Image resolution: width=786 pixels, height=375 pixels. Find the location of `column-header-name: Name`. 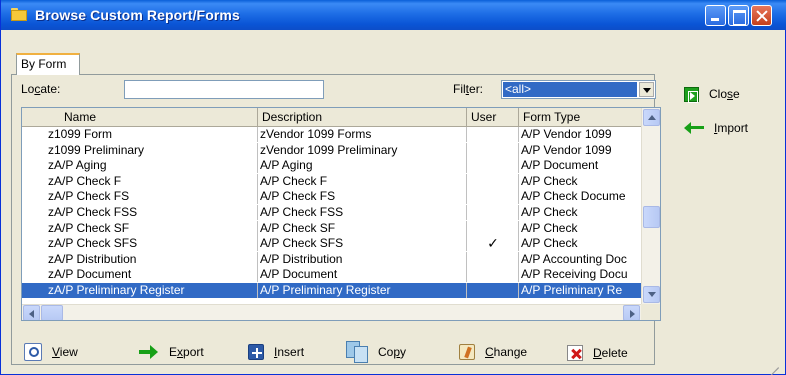

column-header-name: Name is located at coordinates (140, 117).